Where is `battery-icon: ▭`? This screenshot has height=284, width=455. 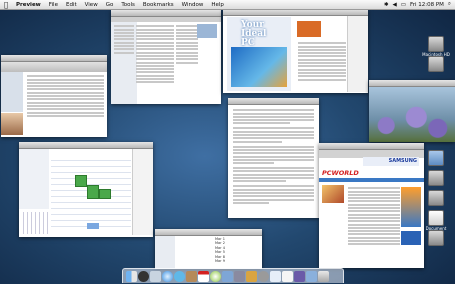 battery-icon: ▭ is located at coordinates (403, 5).